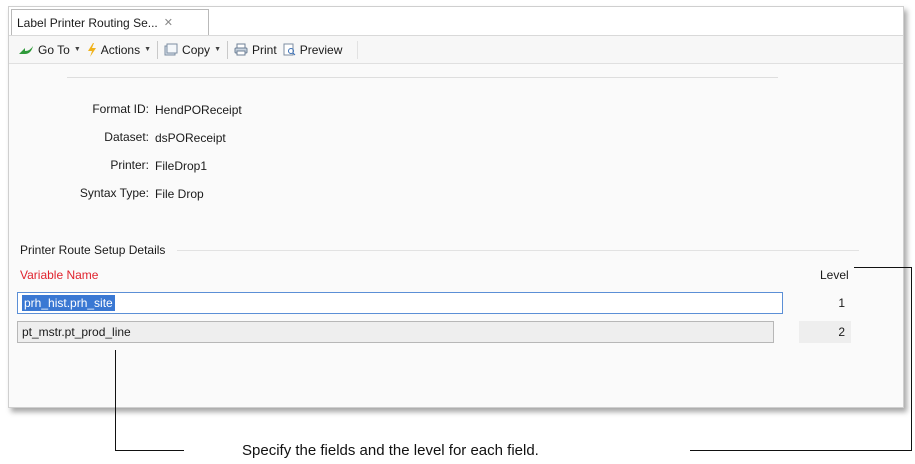 The width and height of the screenshot is (915, 464). I want to click on printer-row: Printer:, so click(79, 165).